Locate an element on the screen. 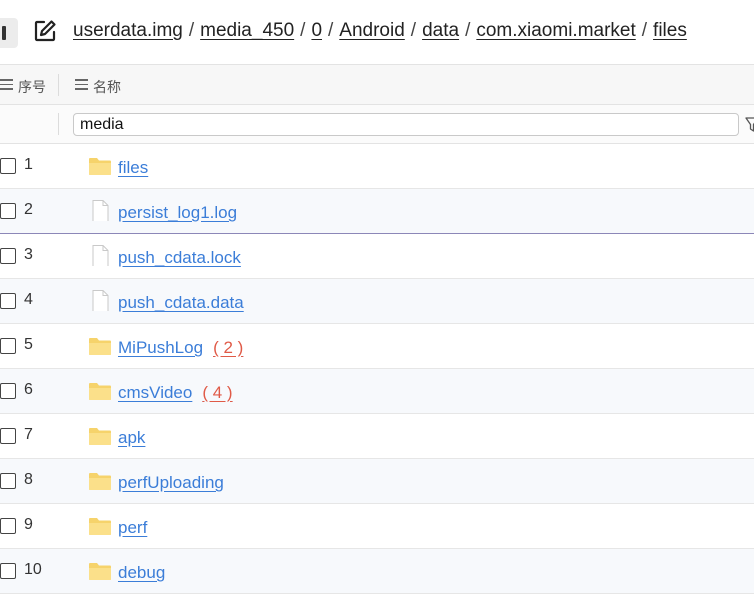 Image resolution: width=754 pixels, height=614 pixels. file-name: push_cdata.lock is located at coordinates (179, 257).